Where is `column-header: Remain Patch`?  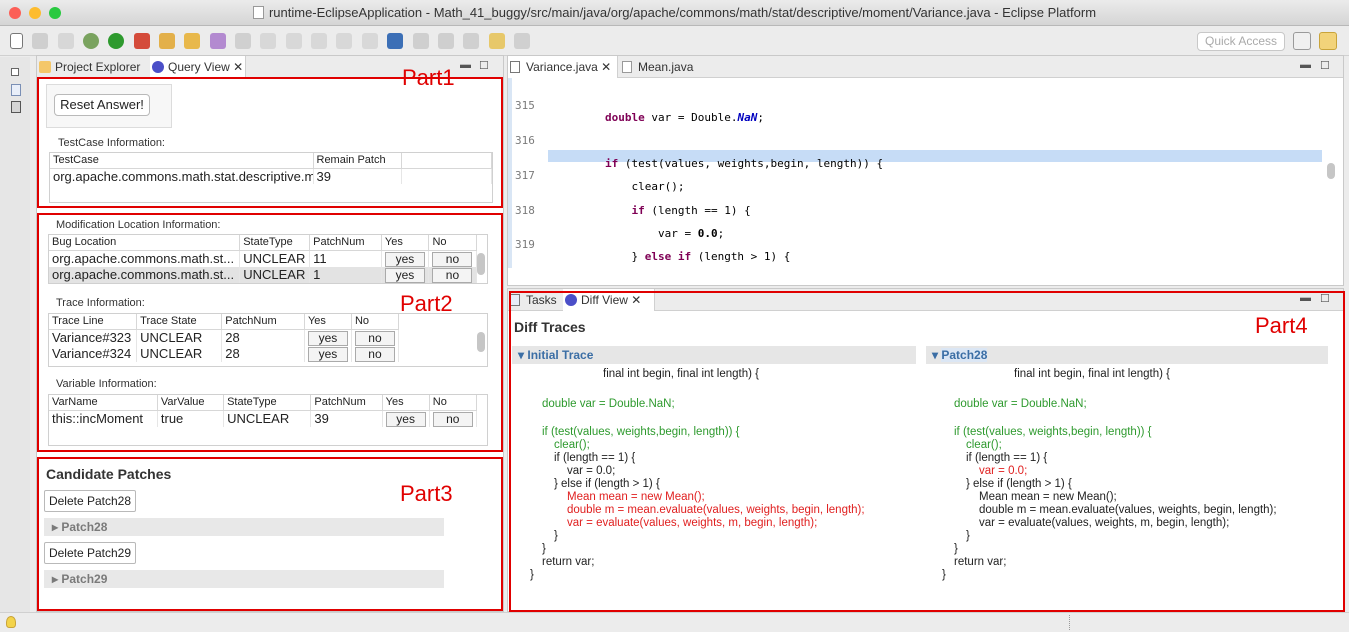 column-header: Remain Patch is located at coordinates (357, 161).